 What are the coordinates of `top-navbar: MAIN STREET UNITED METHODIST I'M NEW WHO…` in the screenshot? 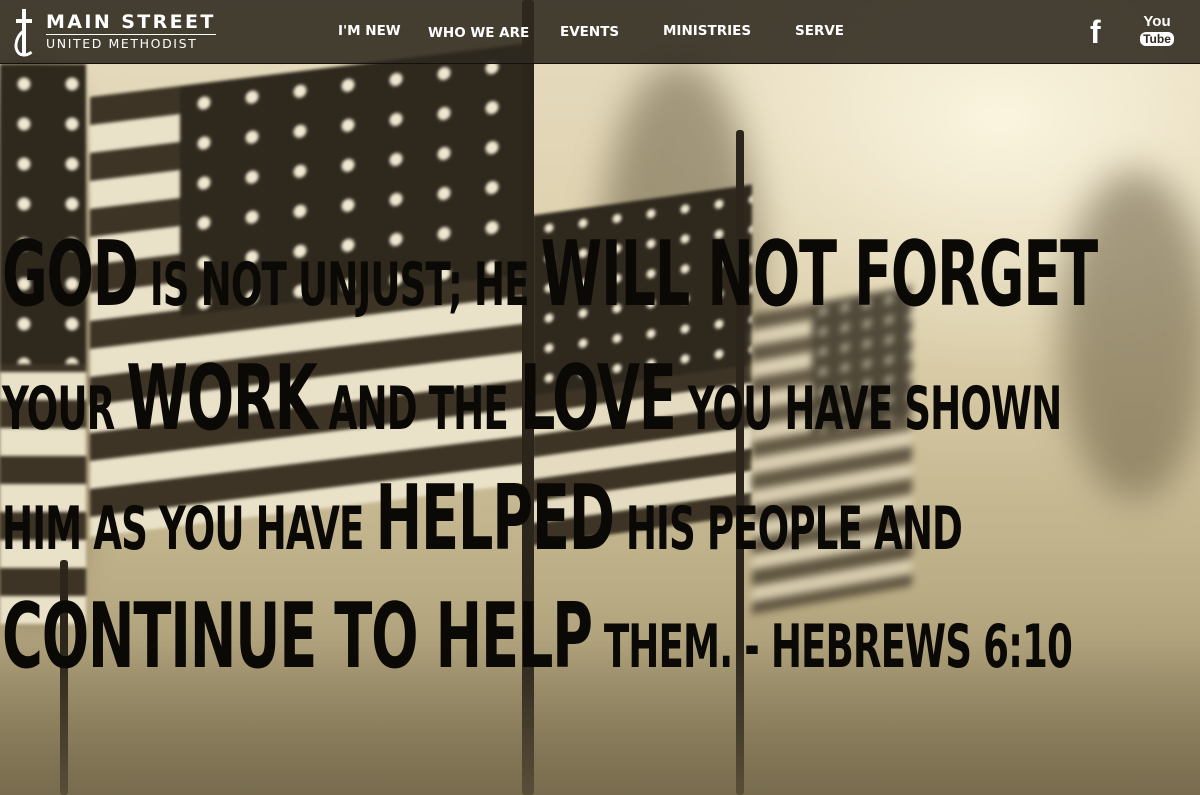 It's located at (600, 32).